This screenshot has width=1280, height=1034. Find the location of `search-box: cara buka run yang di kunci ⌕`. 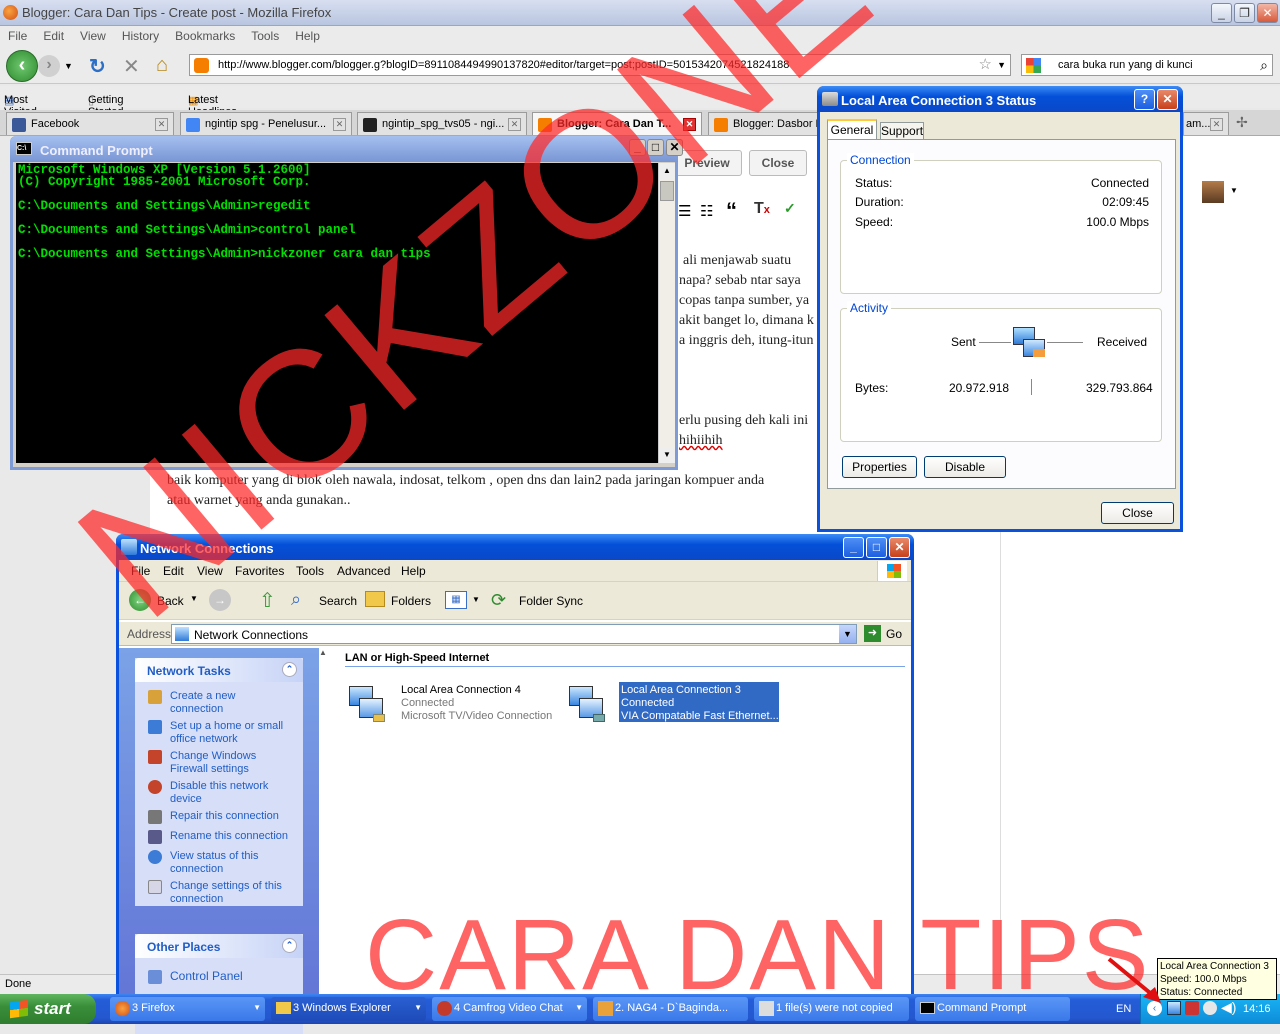

search-box: cara buka run yang di kunci ⌕ is located at coordinates (1147, 65).